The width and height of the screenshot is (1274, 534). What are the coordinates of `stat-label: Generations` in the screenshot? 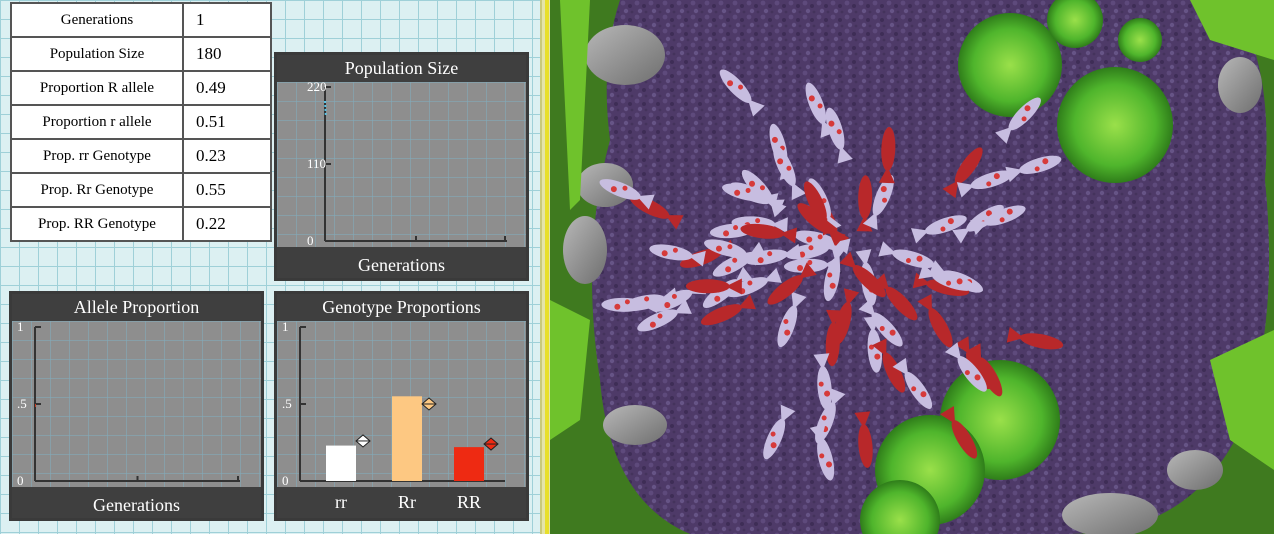 It's located at (97, 20).